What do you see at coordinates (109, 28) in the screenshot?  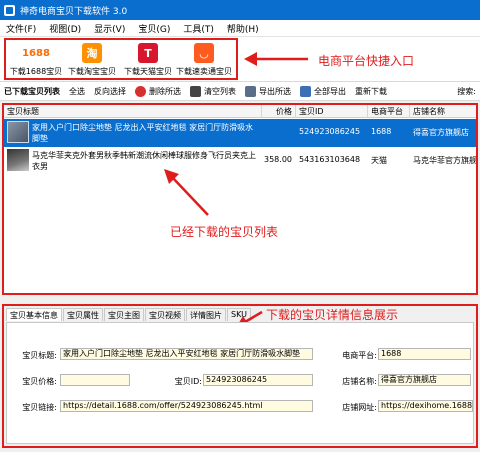 I see `menu-display: 显示(V)` at bounding box center [109, 28].